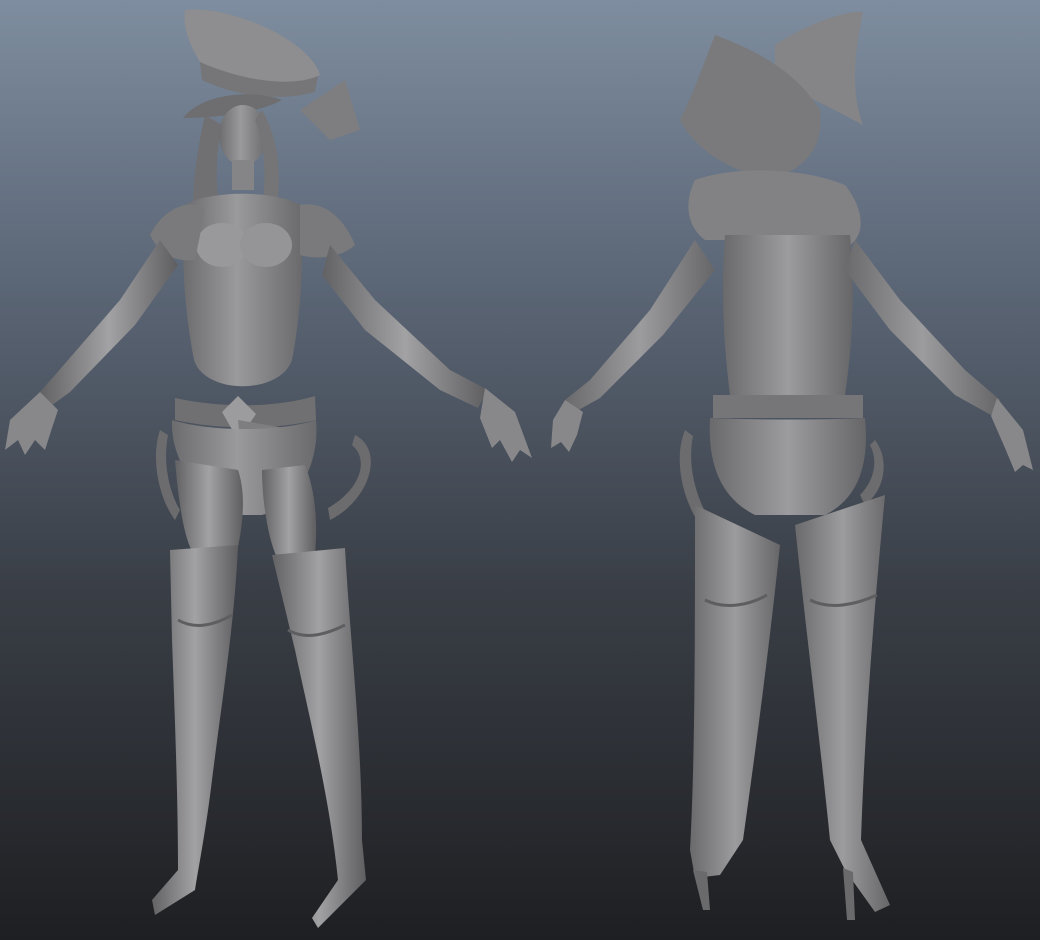 This screenshot has height=940, width=1040. Describe the element at coordinates (109, 322) in the screenshot. I see `front-arm-left` at that location.